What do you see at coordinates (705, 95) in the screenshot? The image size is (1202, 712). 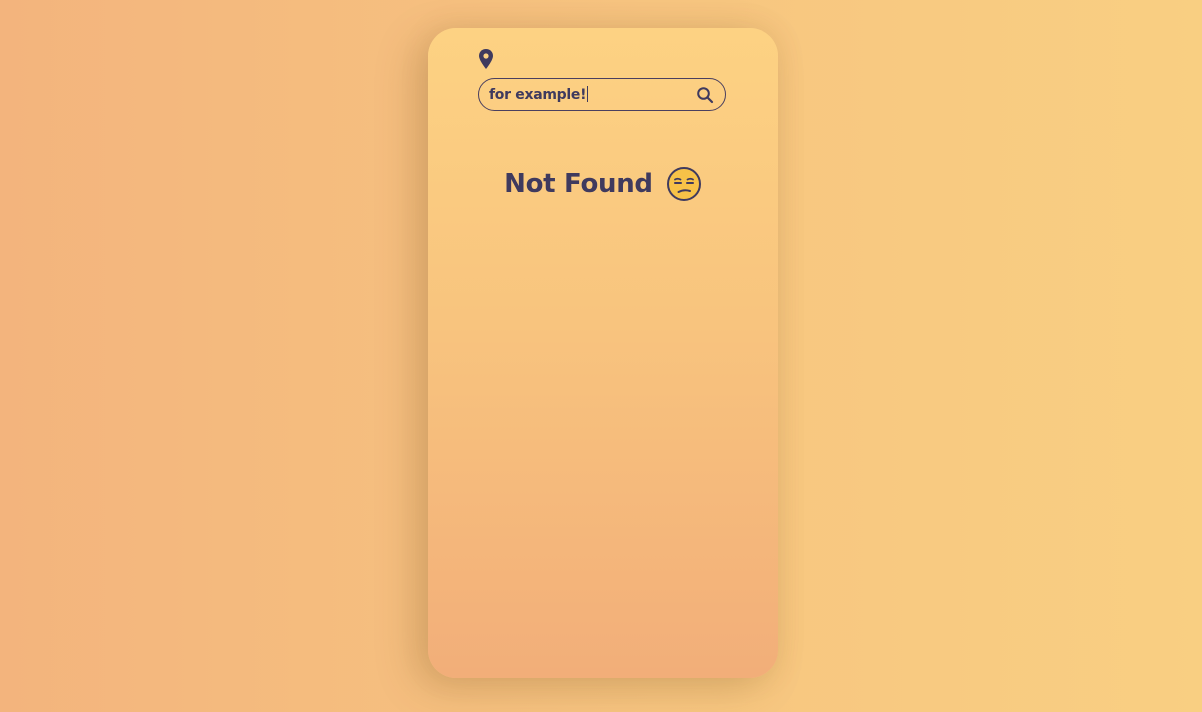 I see `search-icon` at bounding box center [705, 95].